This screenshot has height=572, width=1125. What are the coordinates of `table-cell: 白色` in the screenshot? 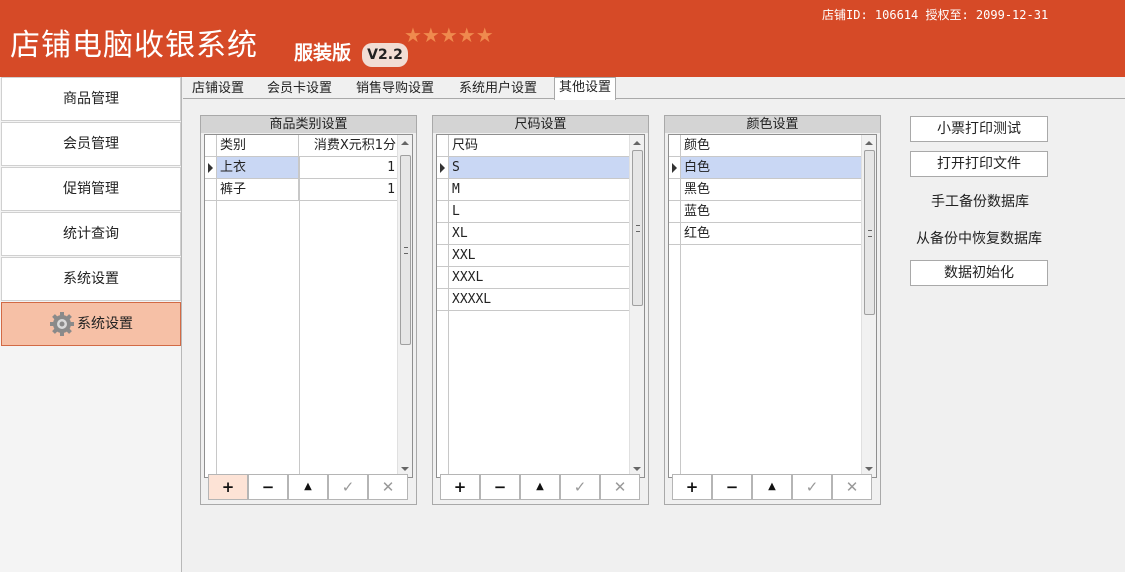 It's located at (772, 168).